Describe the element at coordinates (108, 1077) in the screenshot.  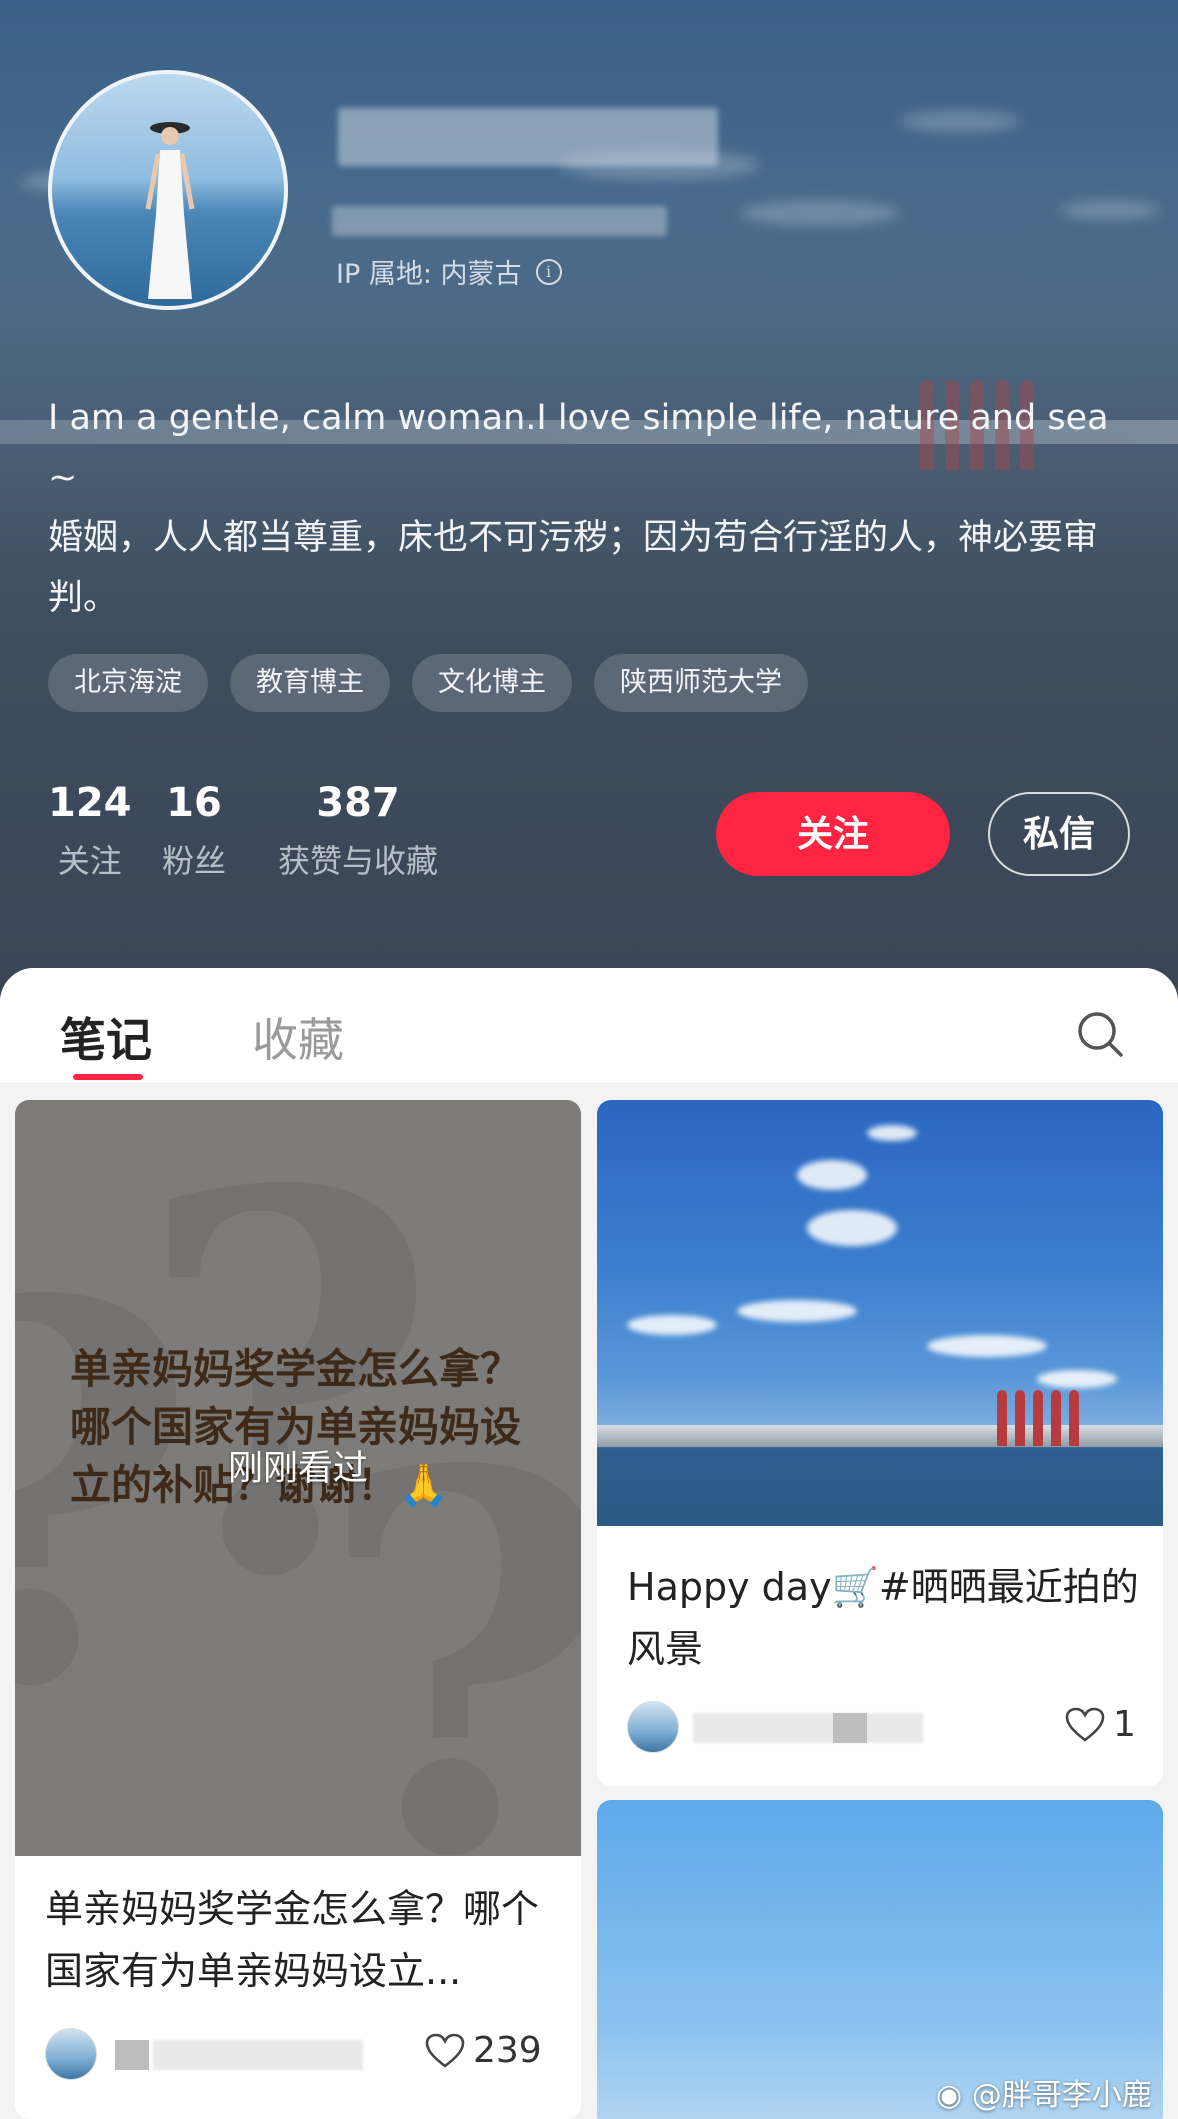
I see `active-tab-indicator` at that location.